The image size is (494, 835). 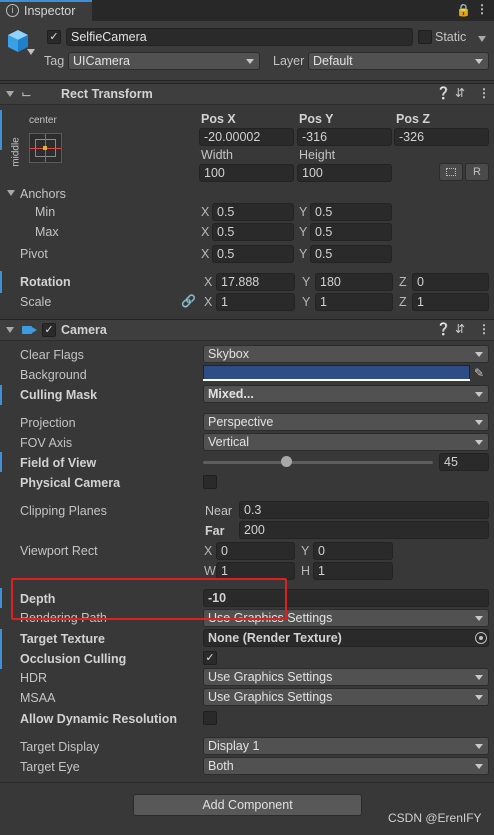 What do you see at coordinates (425, 37) in the screenshot?
I see `static-checkbox` at bounding box center [425, 37].